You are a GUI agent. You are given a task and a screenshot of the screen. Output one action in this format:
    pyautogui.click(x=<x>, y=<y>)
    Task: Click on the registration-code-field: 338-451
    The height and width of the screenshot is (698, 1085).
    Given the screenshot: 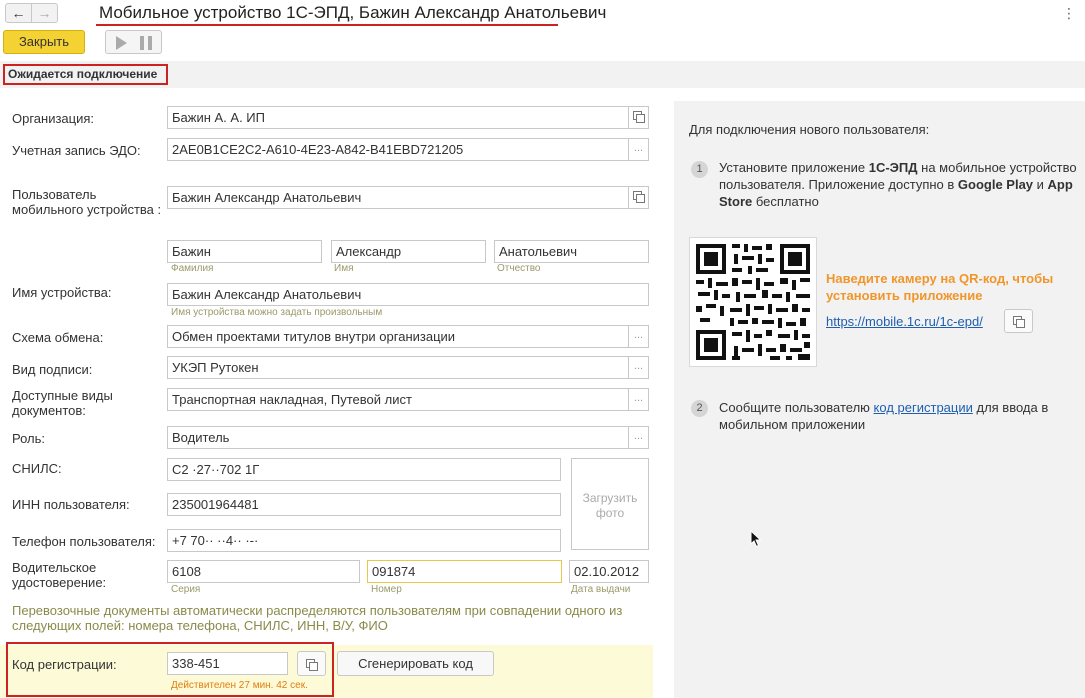 What is the action you would take?
    pyautogui.click(x=227, y=663)
    